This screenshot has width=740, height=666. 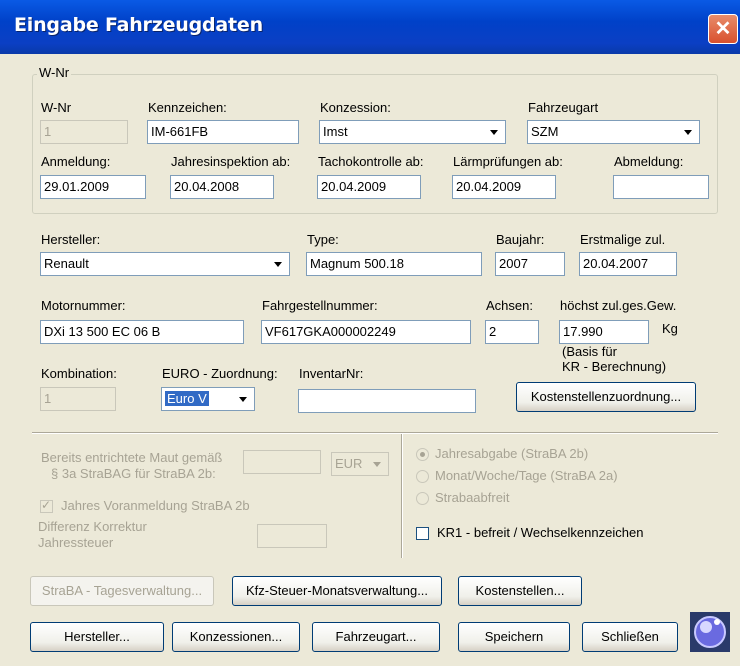 I want to click on euro-select: Euro V, so click(x=208, y=399).